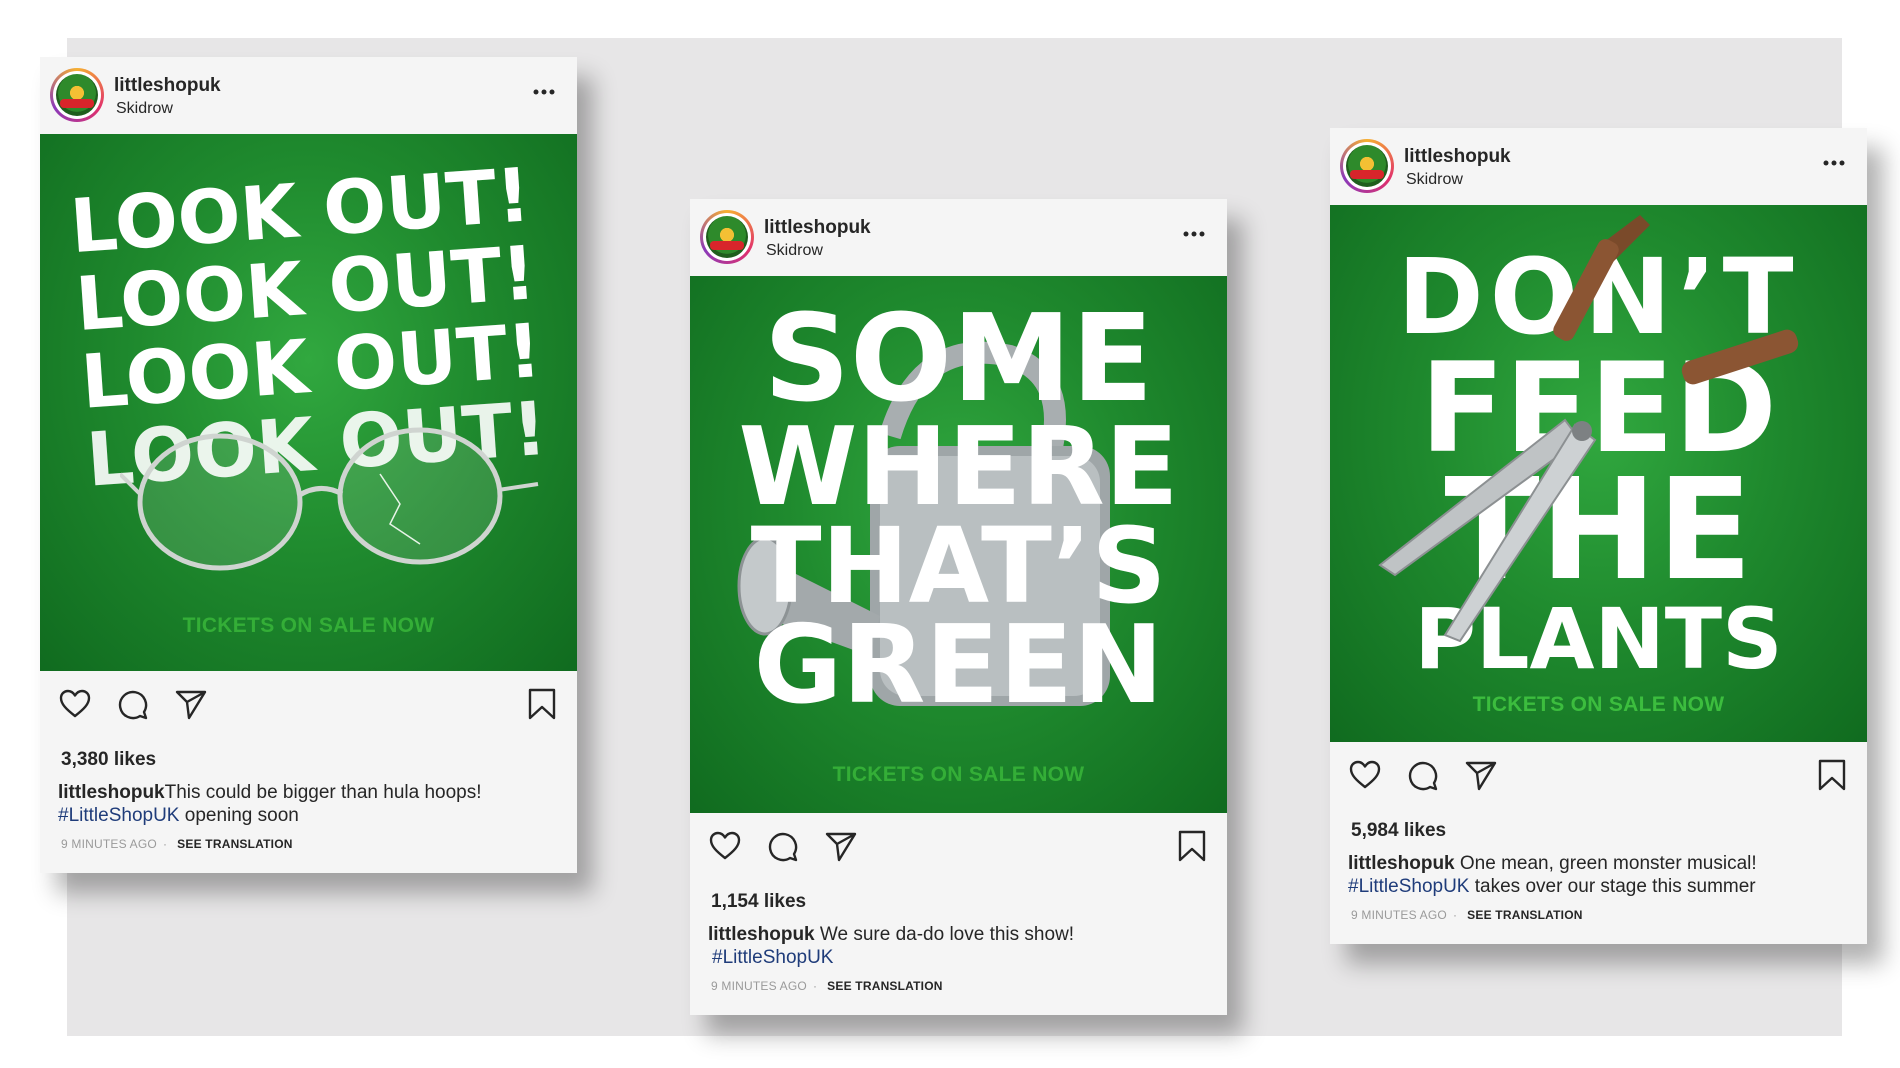 This screenshot has height=1068, width=1900. What do you see at coordinates (329, 499) in the screenshot?
I see `glasses-graphic` at bounding box center [329, 499].